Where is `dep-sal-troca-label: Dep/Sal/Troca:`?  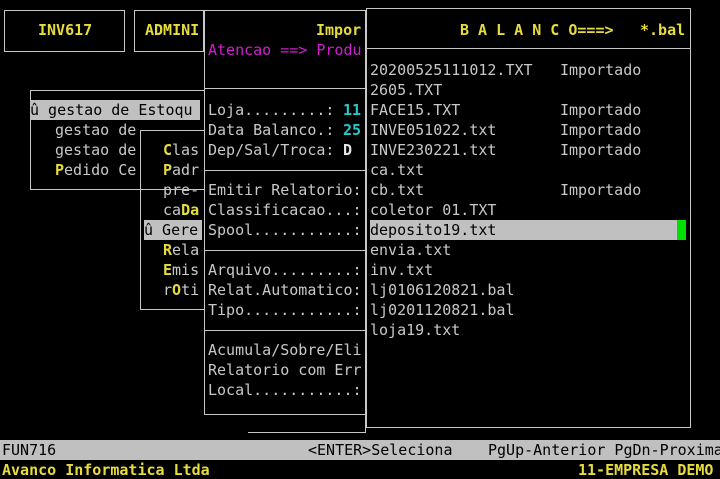 dep-sal-troca-label: Dep/Sal/Troca: is located at coordinates (271, 150).